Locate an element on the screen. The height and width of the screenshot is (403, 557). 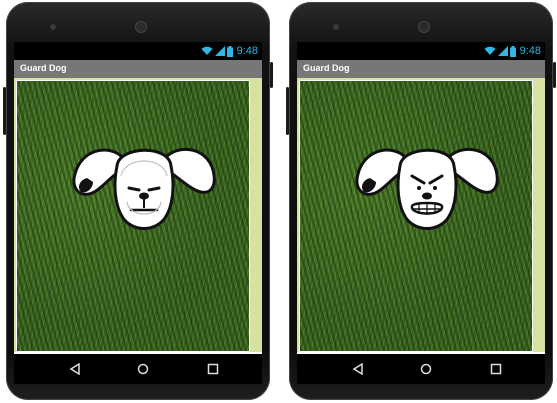
calm-dog-image is located at coordinates (144, 186).